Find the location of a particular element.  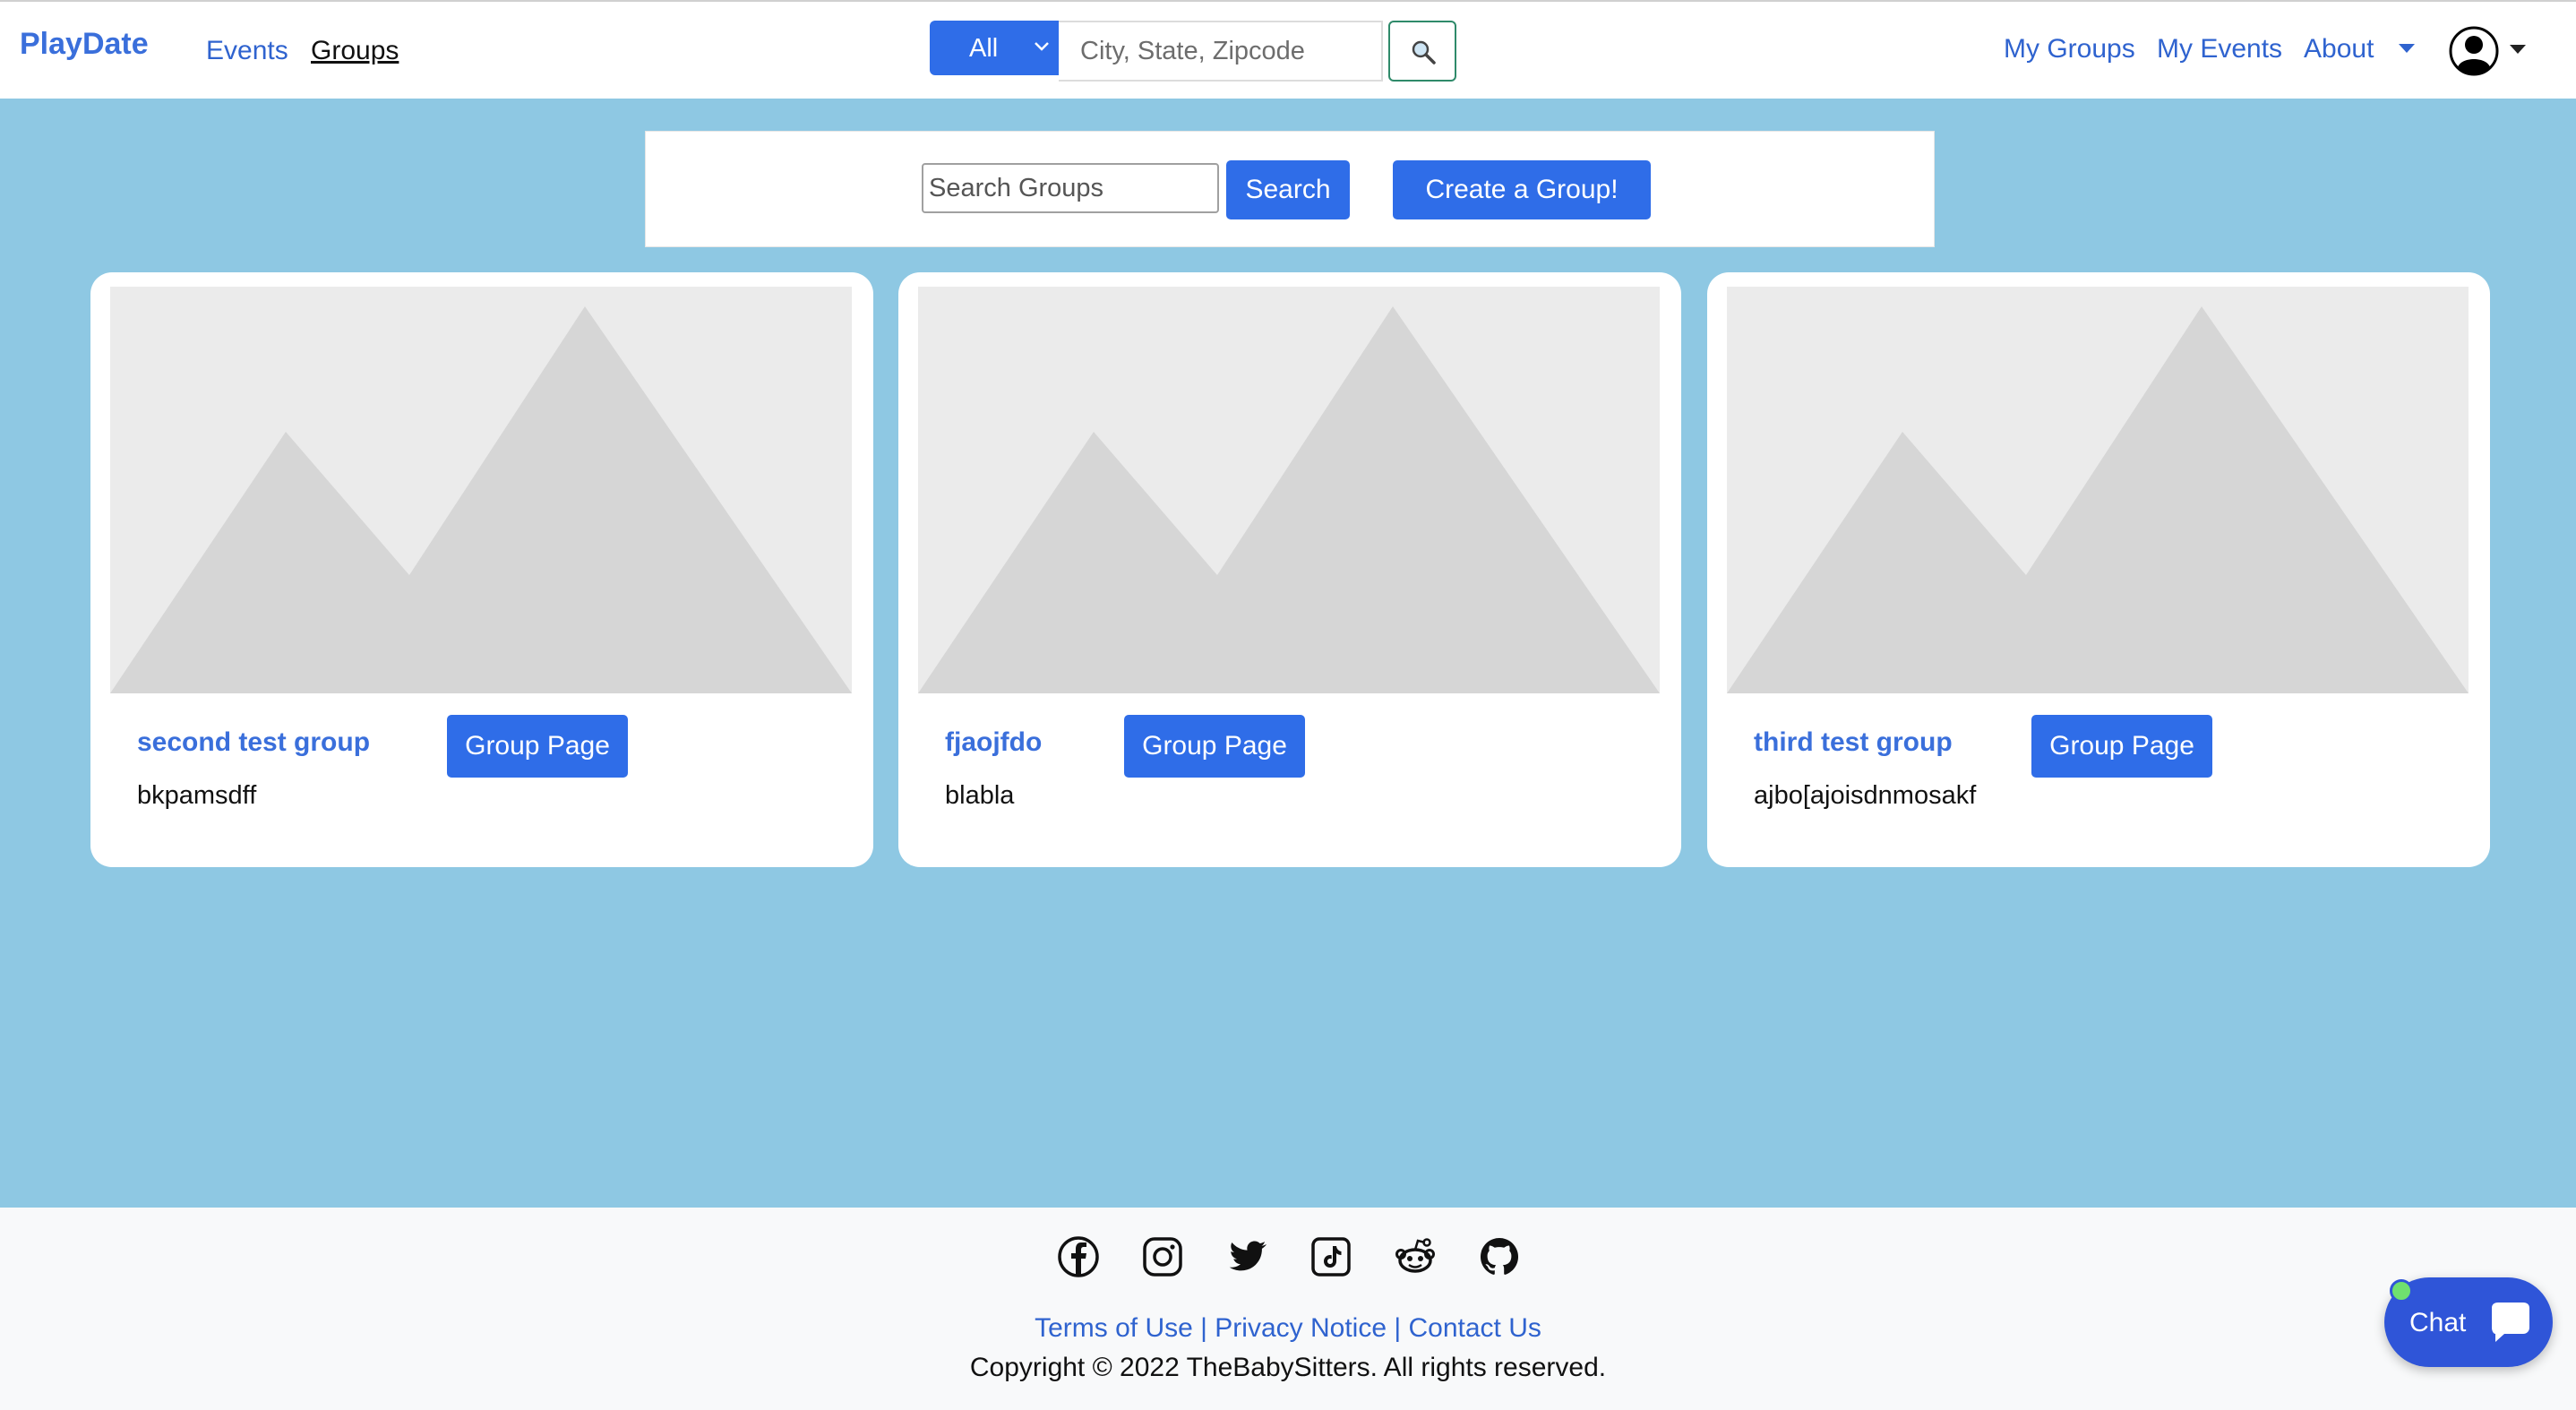

group-description: ajbo[ajoisdnmosakf is located at coordinates (1865, 795).